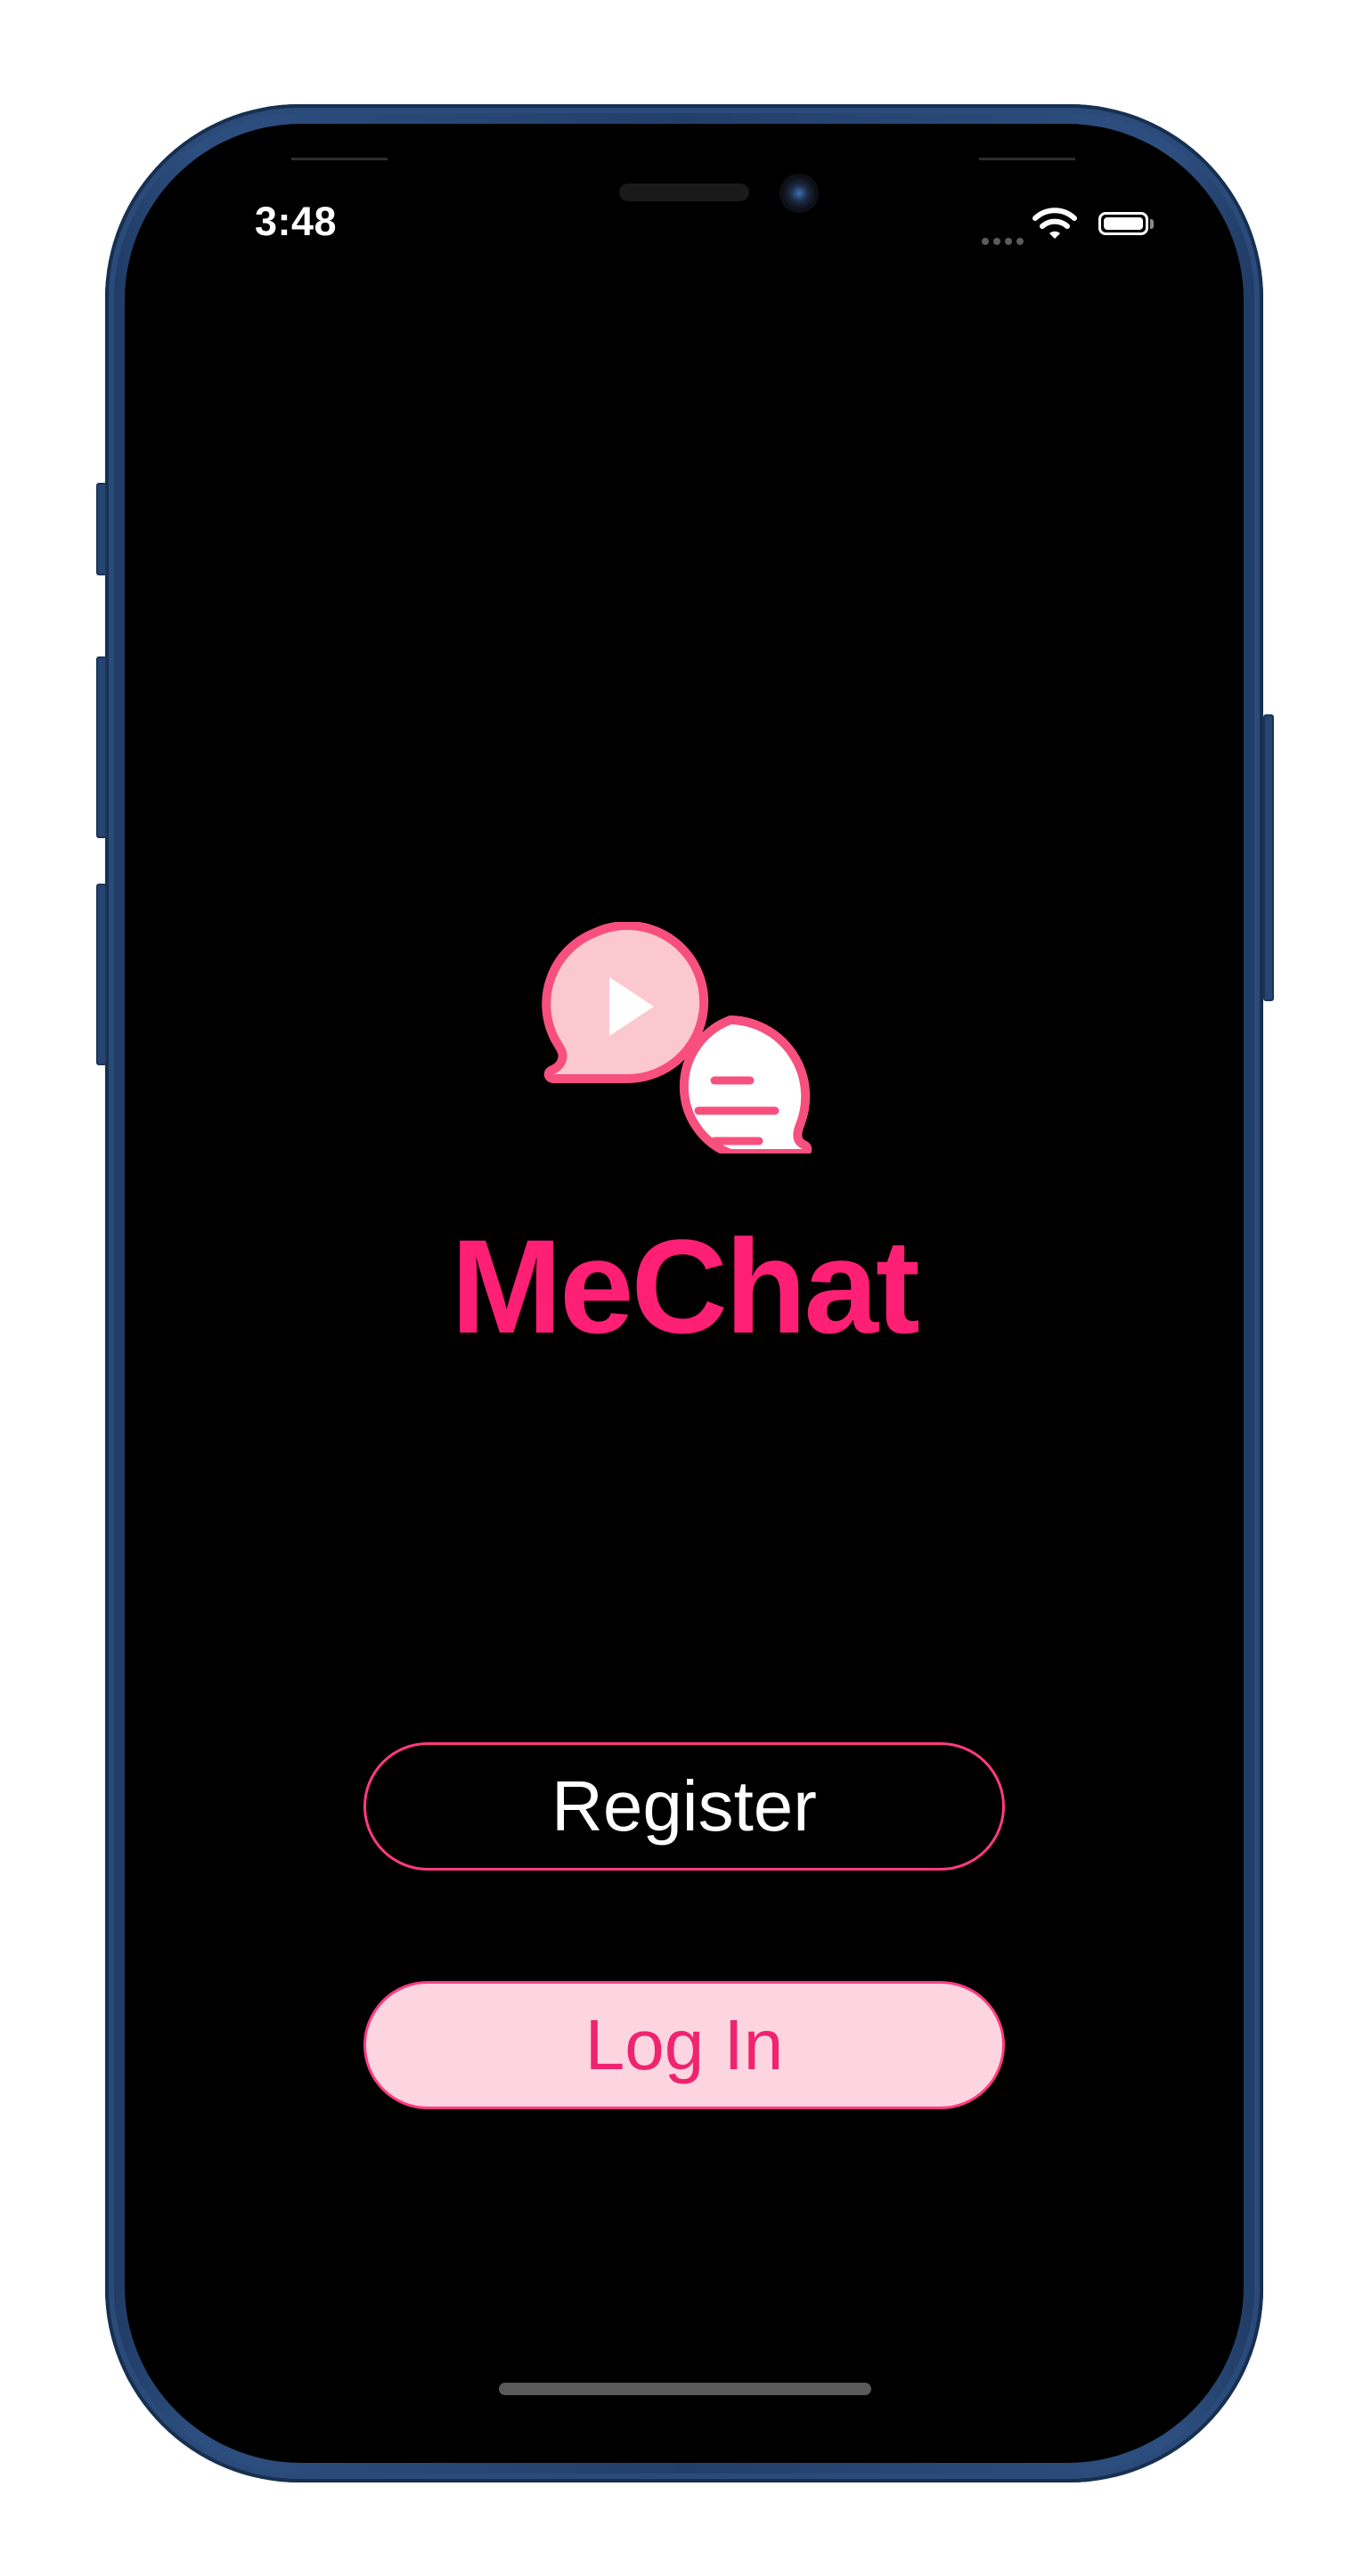  Describe the element at coordinates (1054, 224) in the screenshot. I see `wifi-icon` at that location.